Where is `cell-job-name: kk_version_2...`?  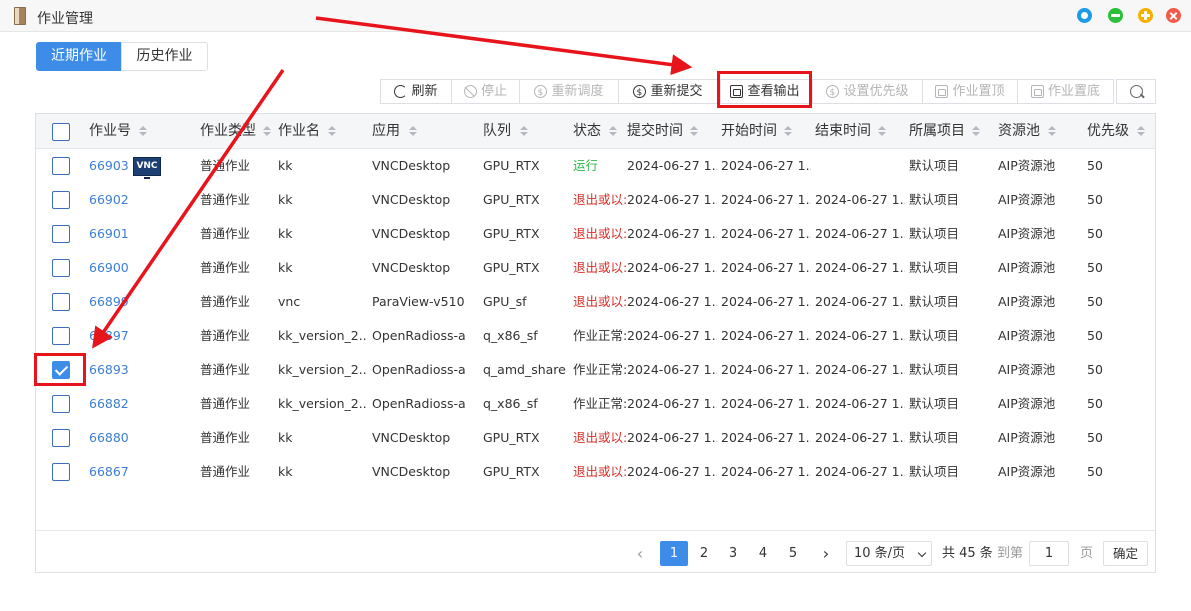
cell-job-name: kk_version_2... is located at coordinates (322, 403).